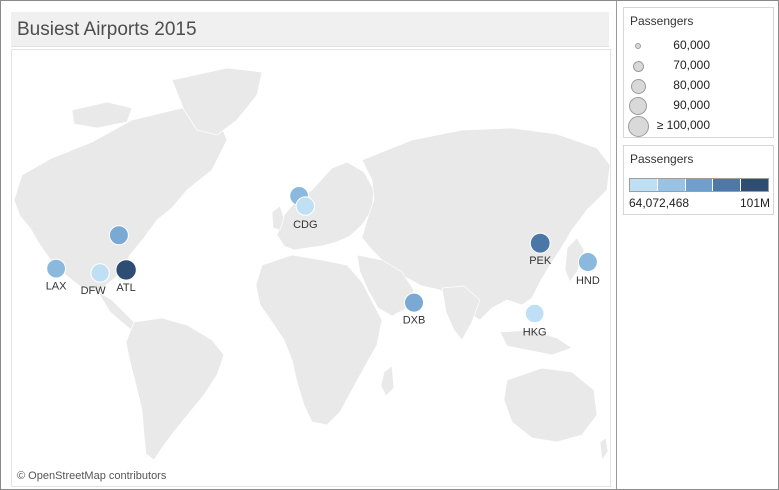 This screenshot has height=490, width=779. What do you see at coordinates (100, 273) in the screenshot?
I see `airport-marker-dfw` at bounding box center [100, 273].